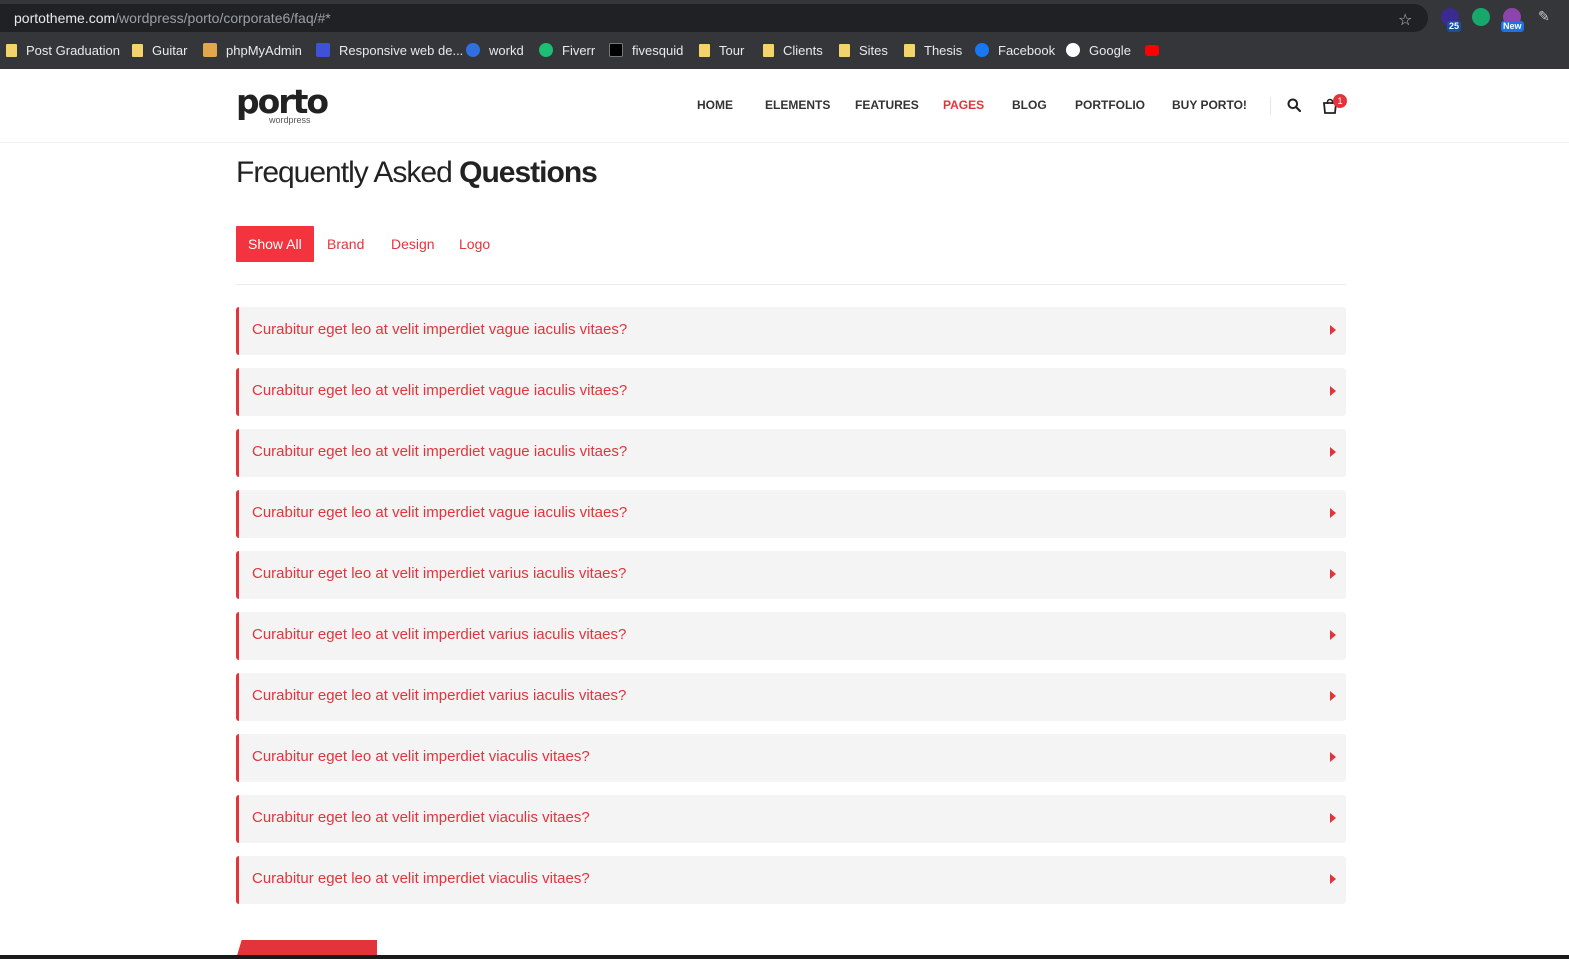 The width and height of the screenshot is (1569, 959). Describe the element at coordinates (275, 244) in the screenshot. I see `filter-show-all: Show All` at that location.